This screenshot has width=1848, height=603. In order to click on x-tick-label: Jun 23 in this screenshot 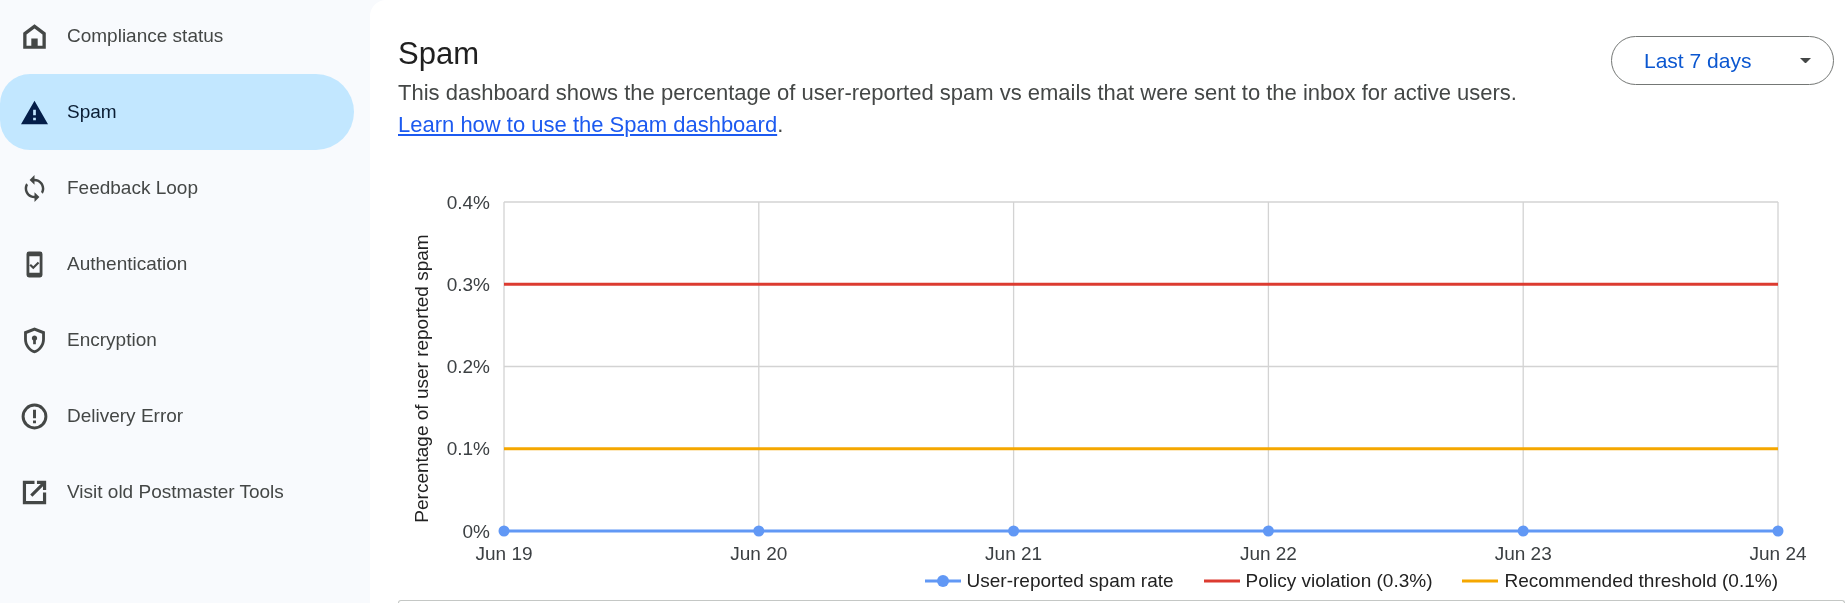, I will do `click(1523, 553)`.